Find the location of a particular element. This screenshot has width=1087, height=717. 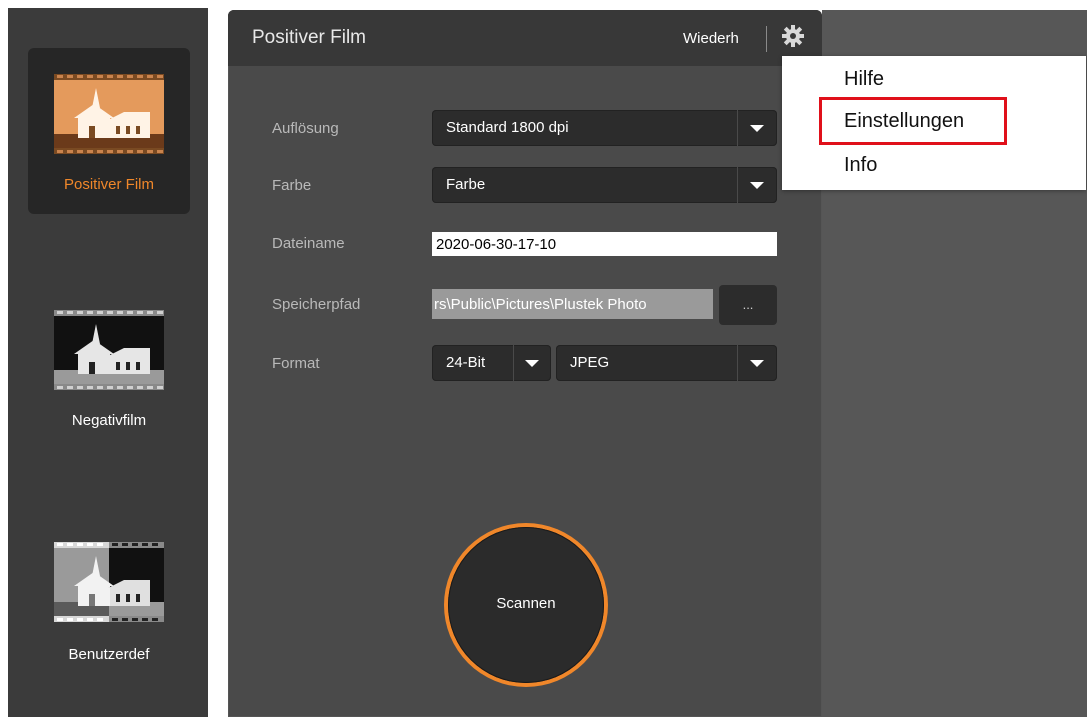

mode-negative-film: Negativfilm is located at coordinates (109, 365).